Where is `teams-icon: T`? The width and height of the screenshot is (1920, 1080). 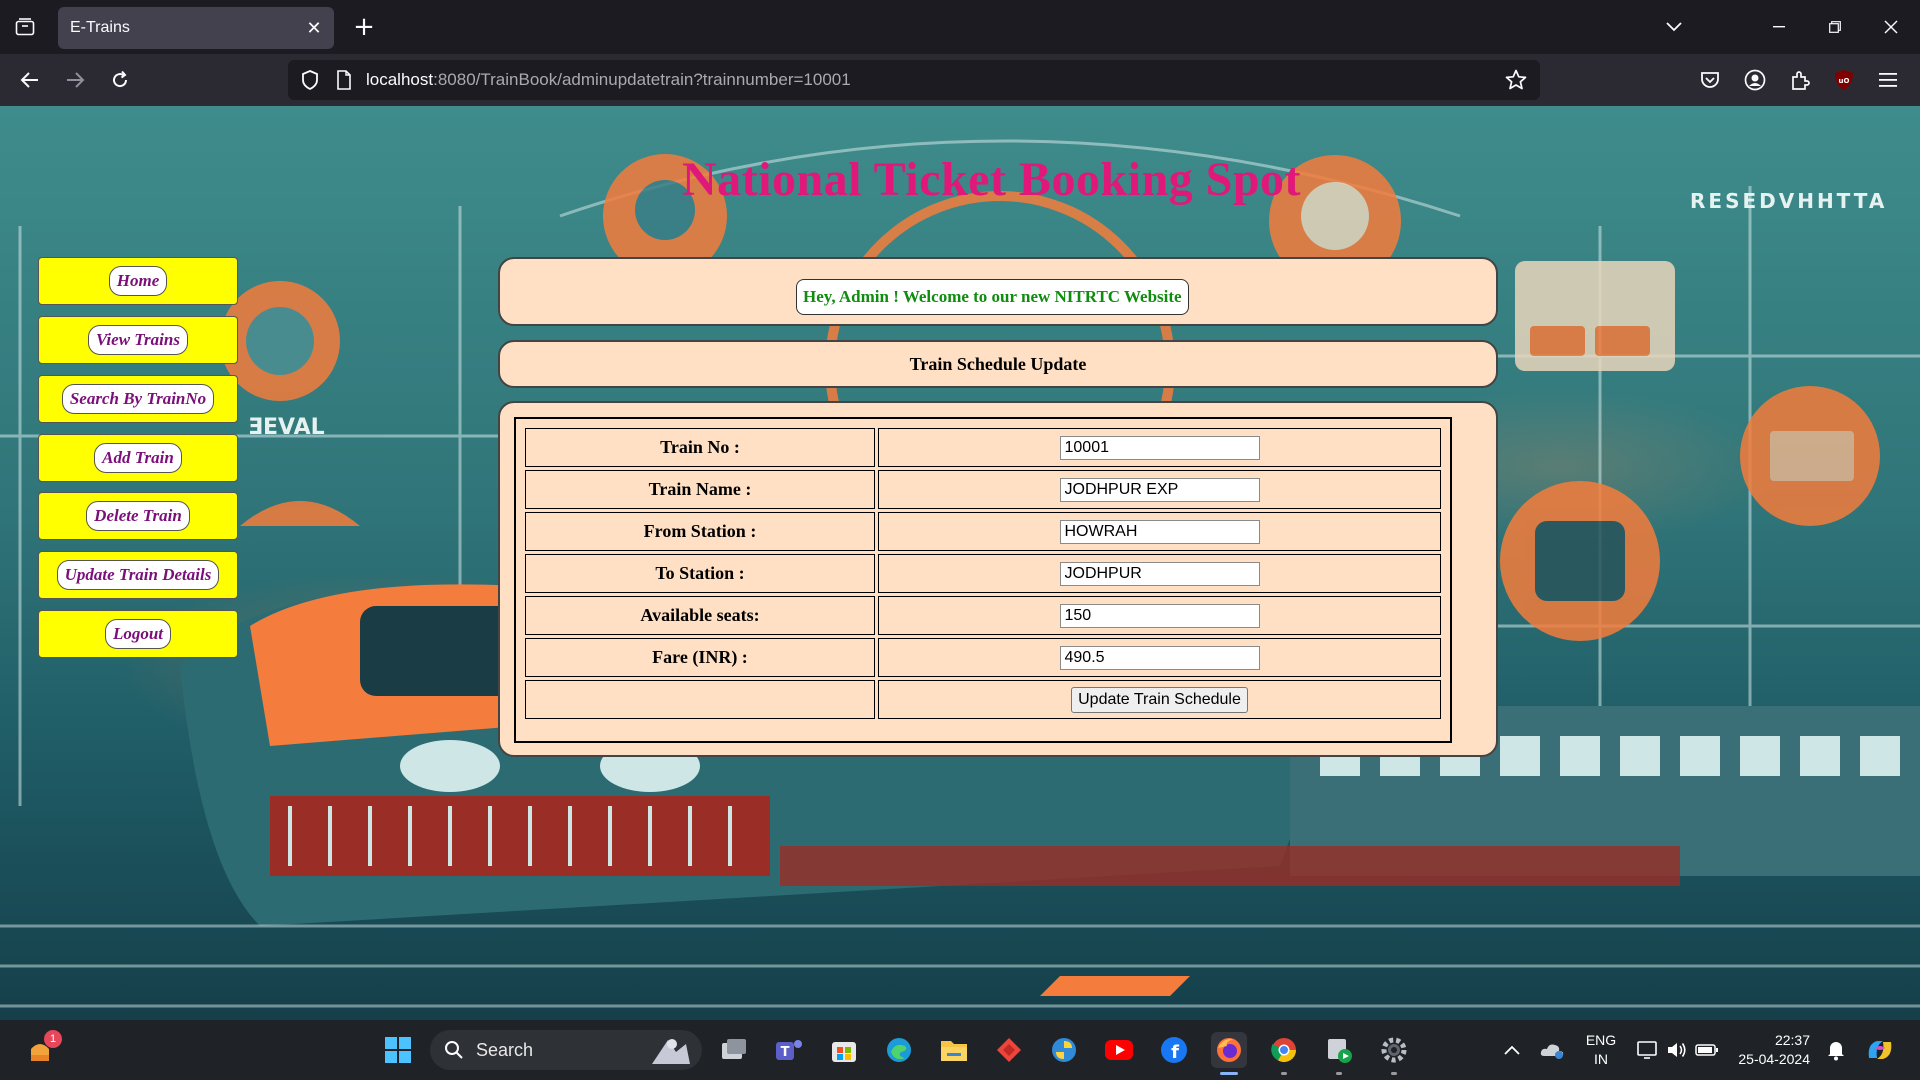 teams-icon: T is located at coordinates (789, 1050).